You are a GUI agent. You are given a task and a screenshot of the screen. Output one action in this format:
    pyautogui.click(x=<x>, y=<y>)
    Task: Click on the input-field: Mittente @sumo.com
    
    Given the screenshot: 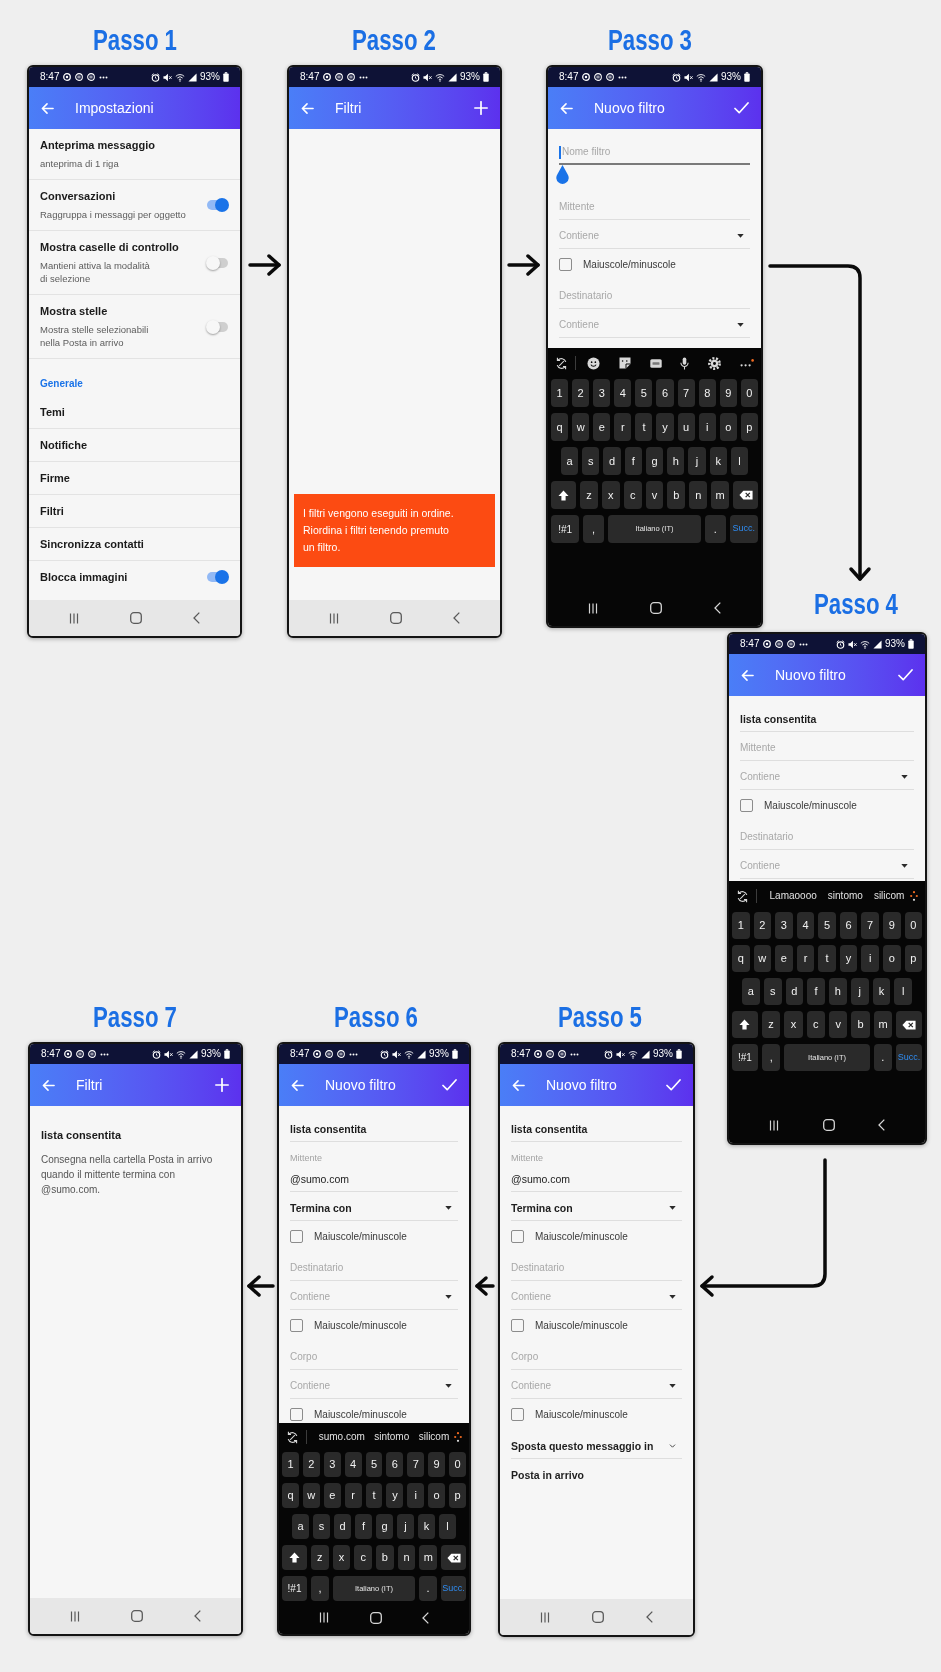 What is the action you would take?
    pyautogui.click(x=374, y=1167)
    